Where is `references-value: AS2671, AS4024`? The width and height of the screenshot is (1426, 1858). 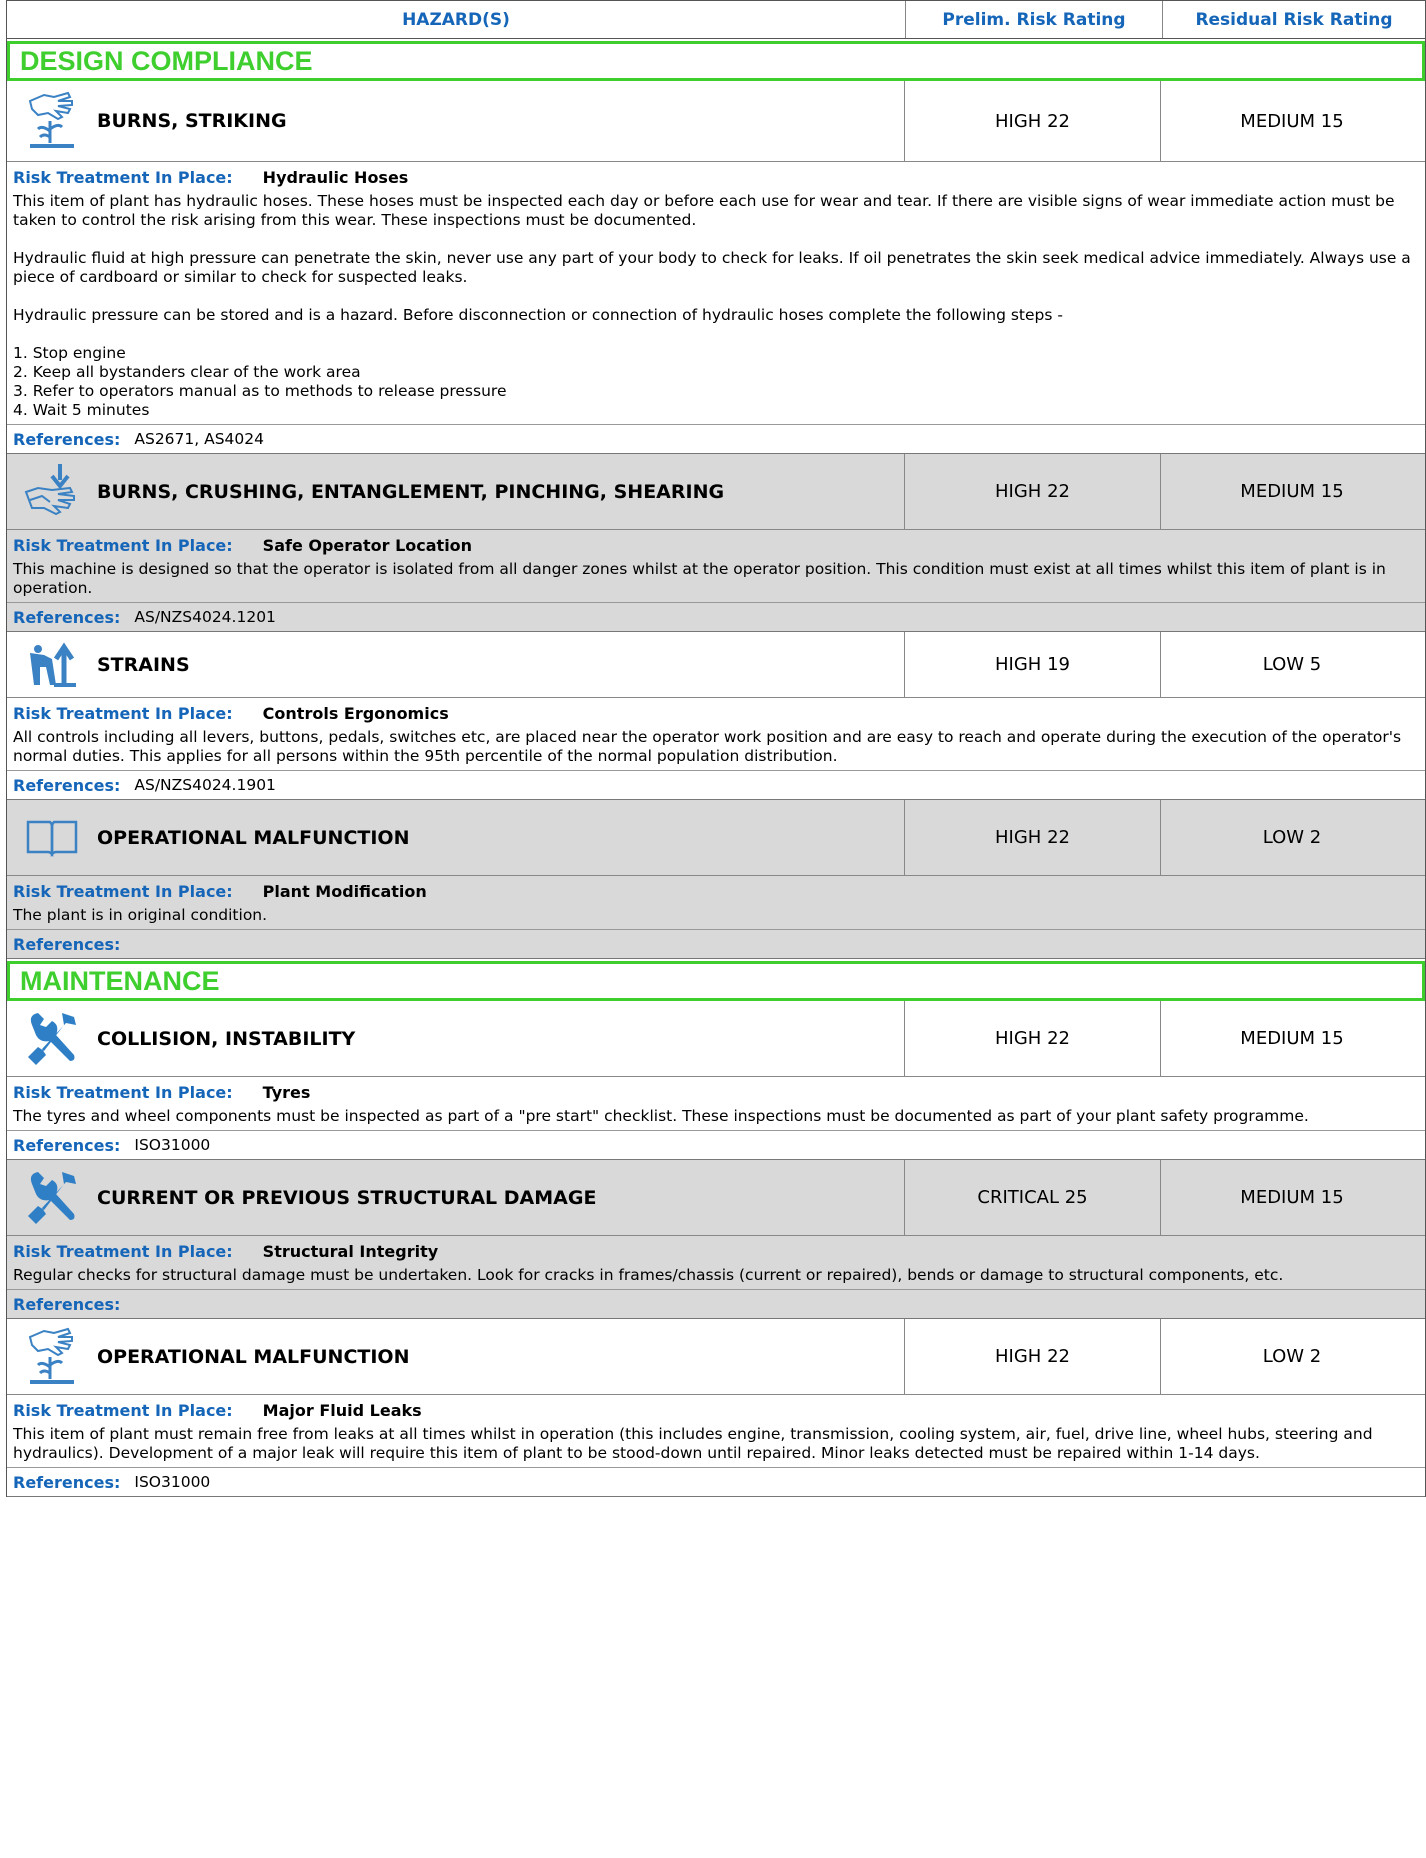 references-value: AS2671, AS4024 is located at coordinates (199, 439).